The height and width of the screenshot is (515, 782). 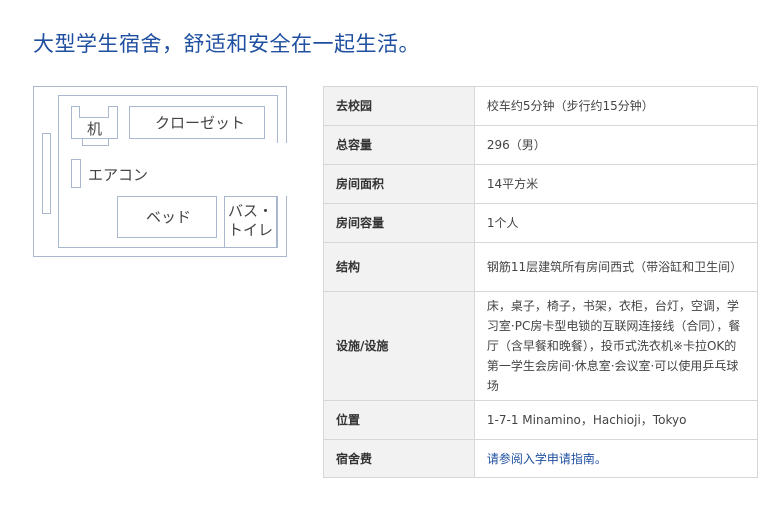 I want to click on table-row: 去校园 校车约5分钟（步行约15分钟）, so click(x=541, y=106).